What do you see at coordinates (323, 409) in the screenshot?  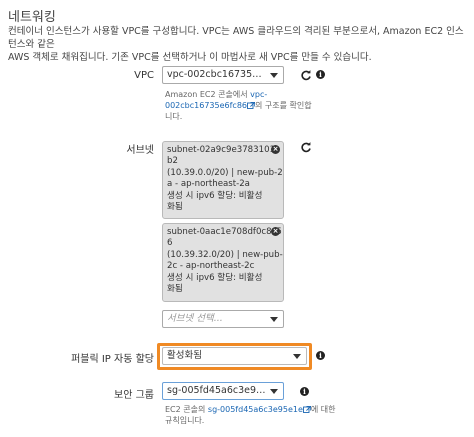 I see `sg-help-suffix: 에 대한` at bounding box center [323, 409].